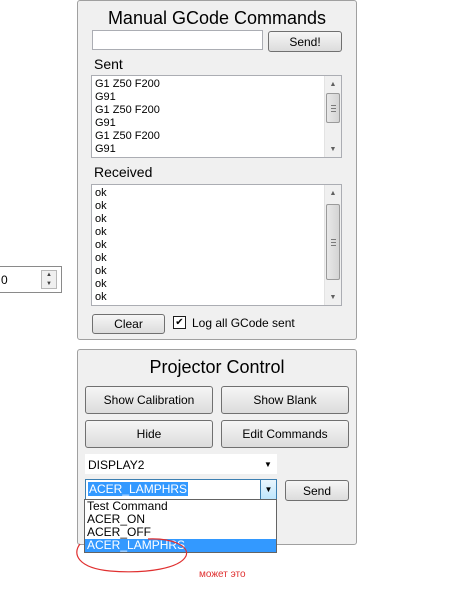 The width and height of the screenshot is (463, 616). I want to click on display-select: DISPLAY2 ▼, so click(181, 464).